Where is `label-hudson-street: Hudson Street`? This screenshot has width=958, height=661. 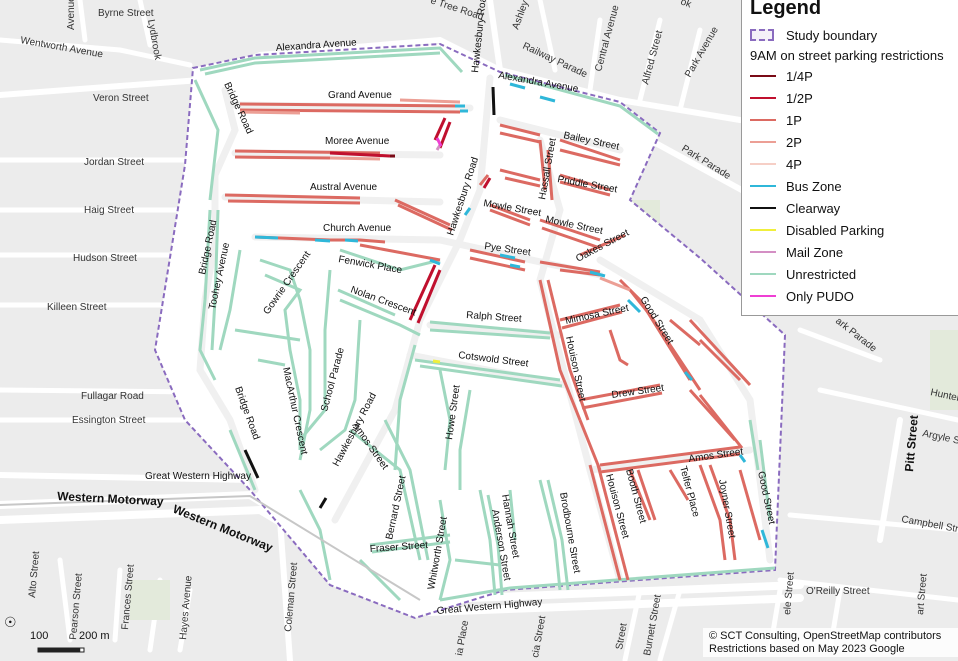
label-hudson-street: Hudson Street is located at coordinates (105, 258).